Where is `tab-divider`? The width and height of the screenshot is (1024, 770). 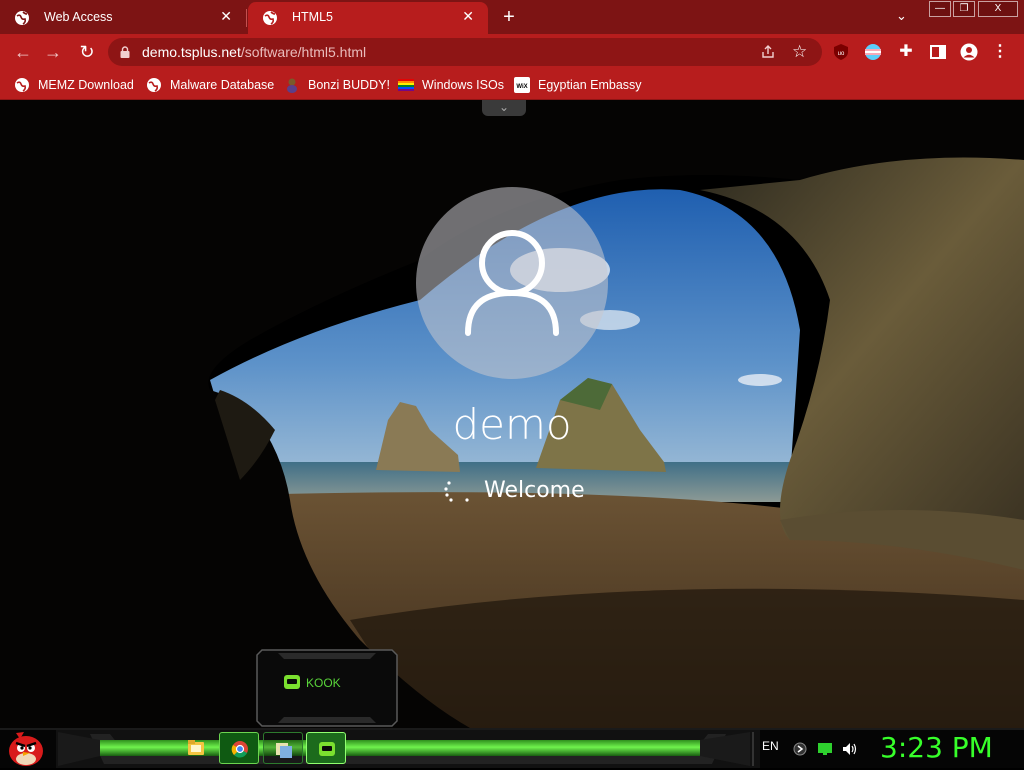 tab-divider is located at coordinates (246, 18).